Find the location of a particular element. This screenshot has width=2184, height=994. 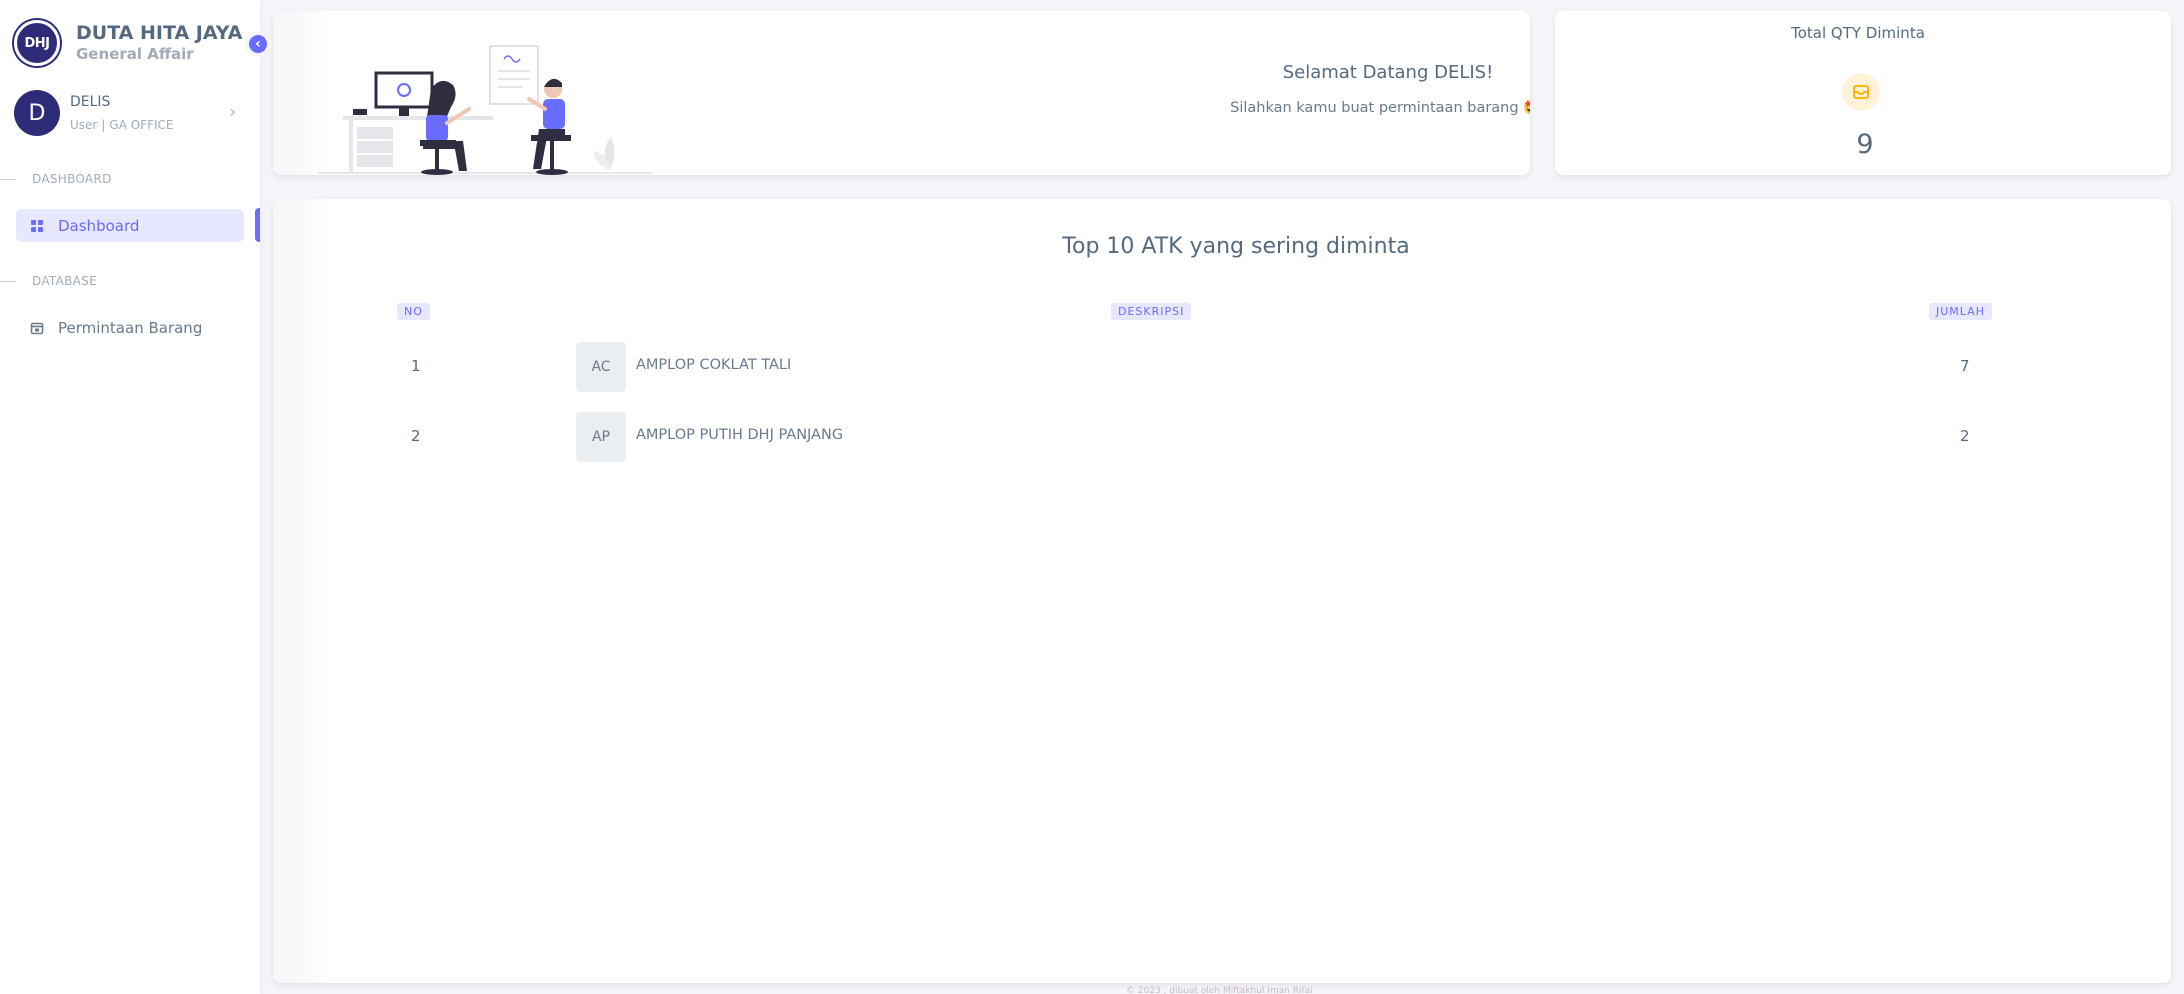

brand-subtitle: General Affair is located at coordinates (135, 54).